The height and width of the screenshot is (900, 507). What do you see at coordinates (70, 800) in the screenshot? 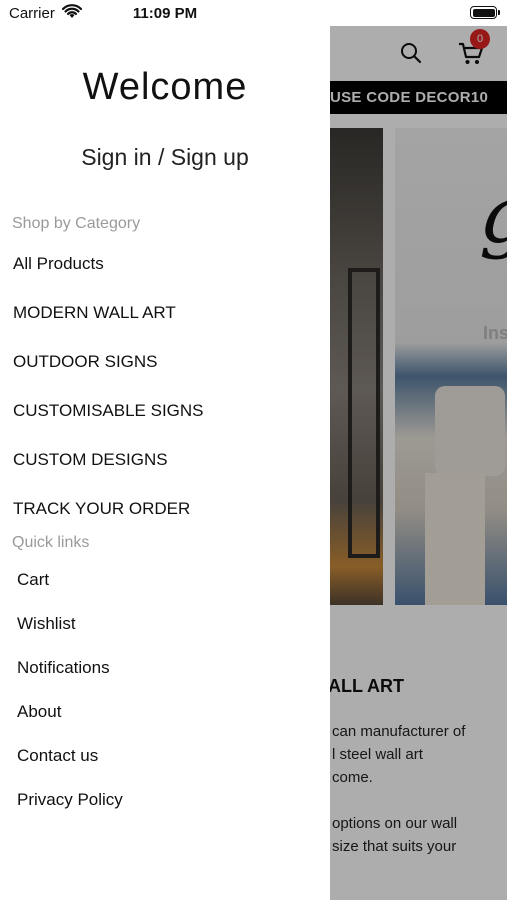
I see `quick-link-privacy-policy: Privacy Policy` at bounding box center [70, 800].